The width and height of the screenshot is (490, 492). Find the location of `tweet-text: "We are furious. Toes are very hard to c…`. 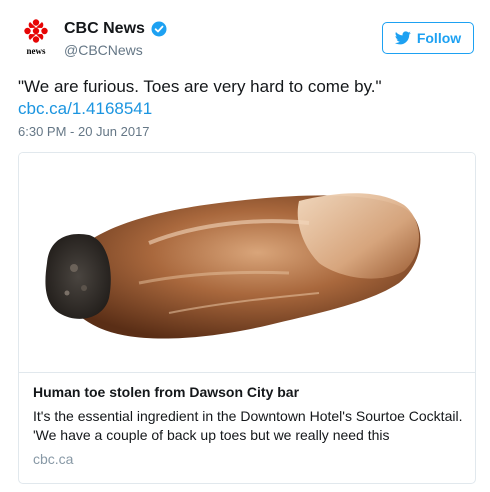

tweet-text: "We are furious. Toes are very hard to c… is located at coordinates (248, 98).